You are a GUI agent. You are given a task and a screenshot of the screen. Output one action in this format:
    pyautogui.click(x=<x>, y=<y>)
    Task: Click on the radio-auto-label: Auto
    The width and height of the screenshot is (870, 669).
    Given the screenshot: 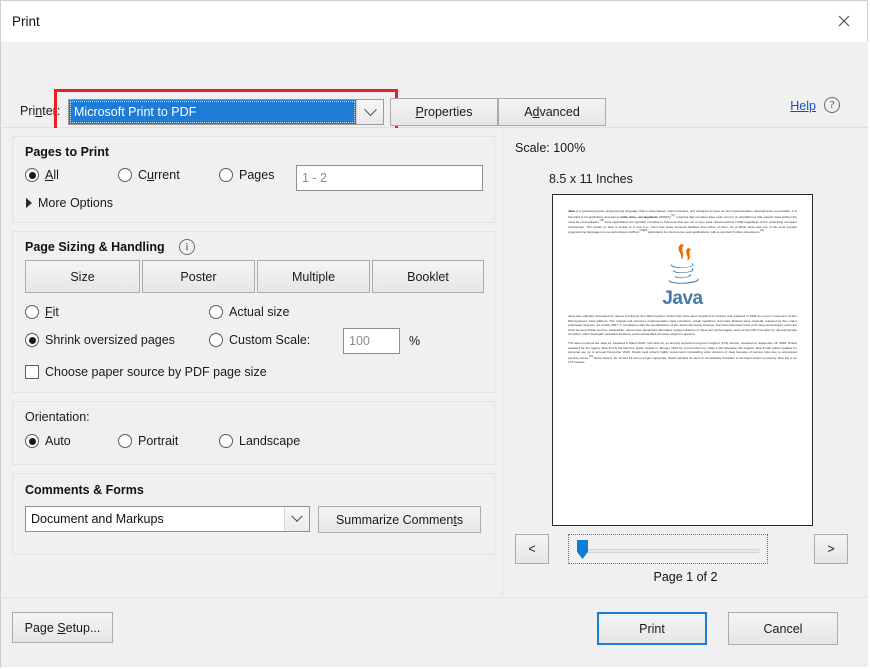 What is the action you would take?
    pyautogui.click(x=58, y=441)
    